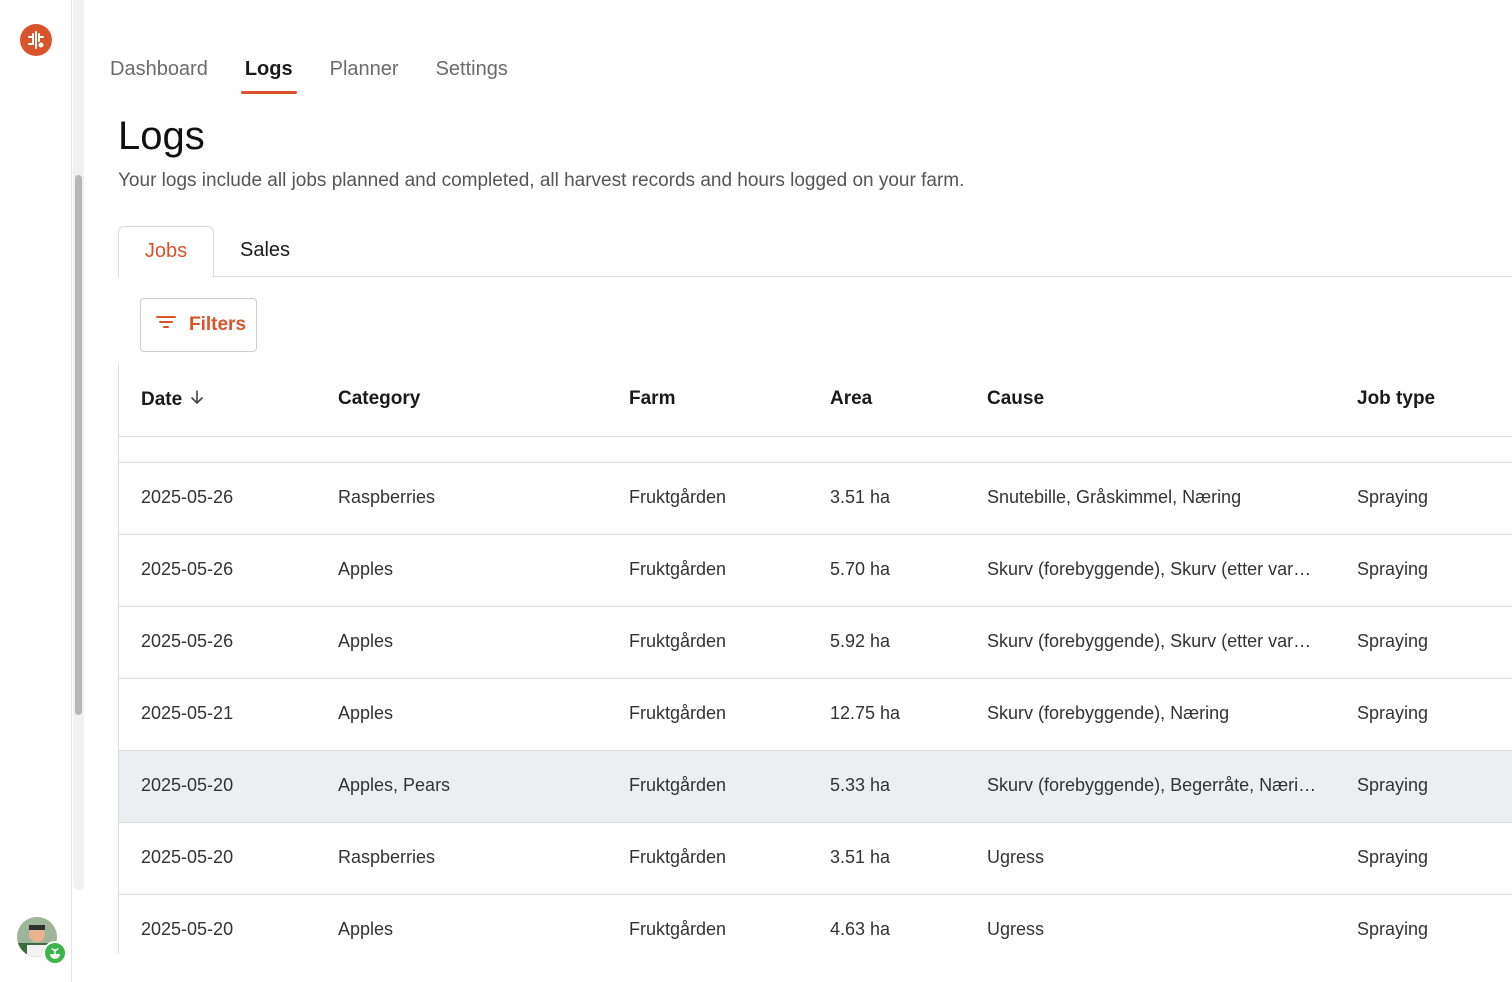  I want to click on cell-cause: Skurv (forebyggende), Begerråte, Næring, so click(1152, 785).